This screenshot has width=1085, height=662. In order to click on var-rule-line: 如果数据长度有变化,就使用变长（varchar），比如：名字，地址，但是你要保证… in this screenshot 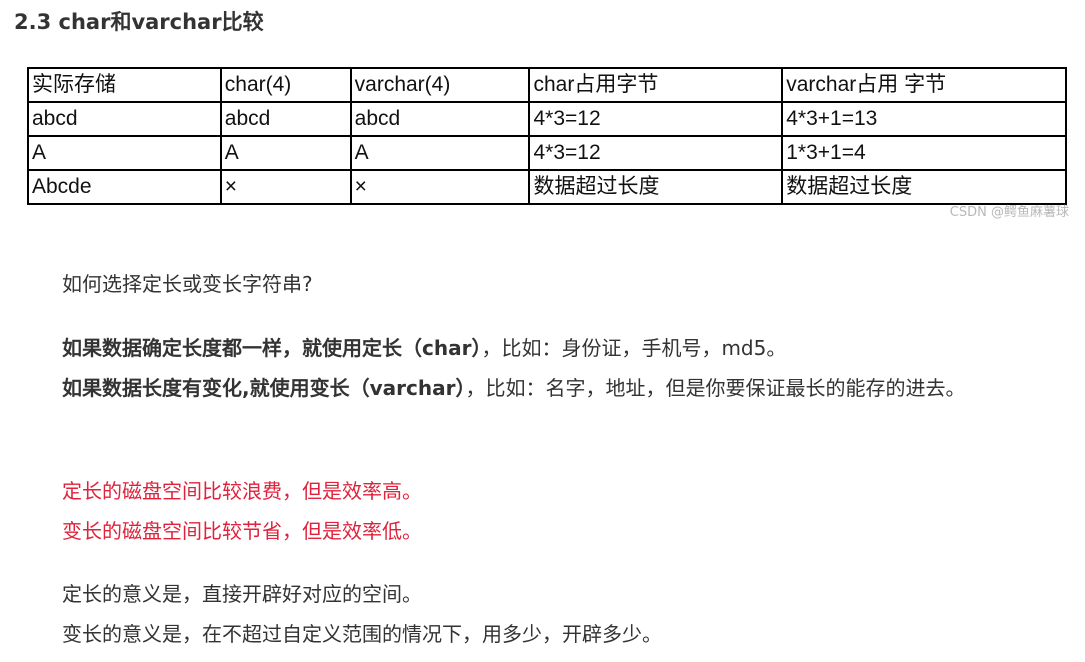, I will do `click(489, 388)`.